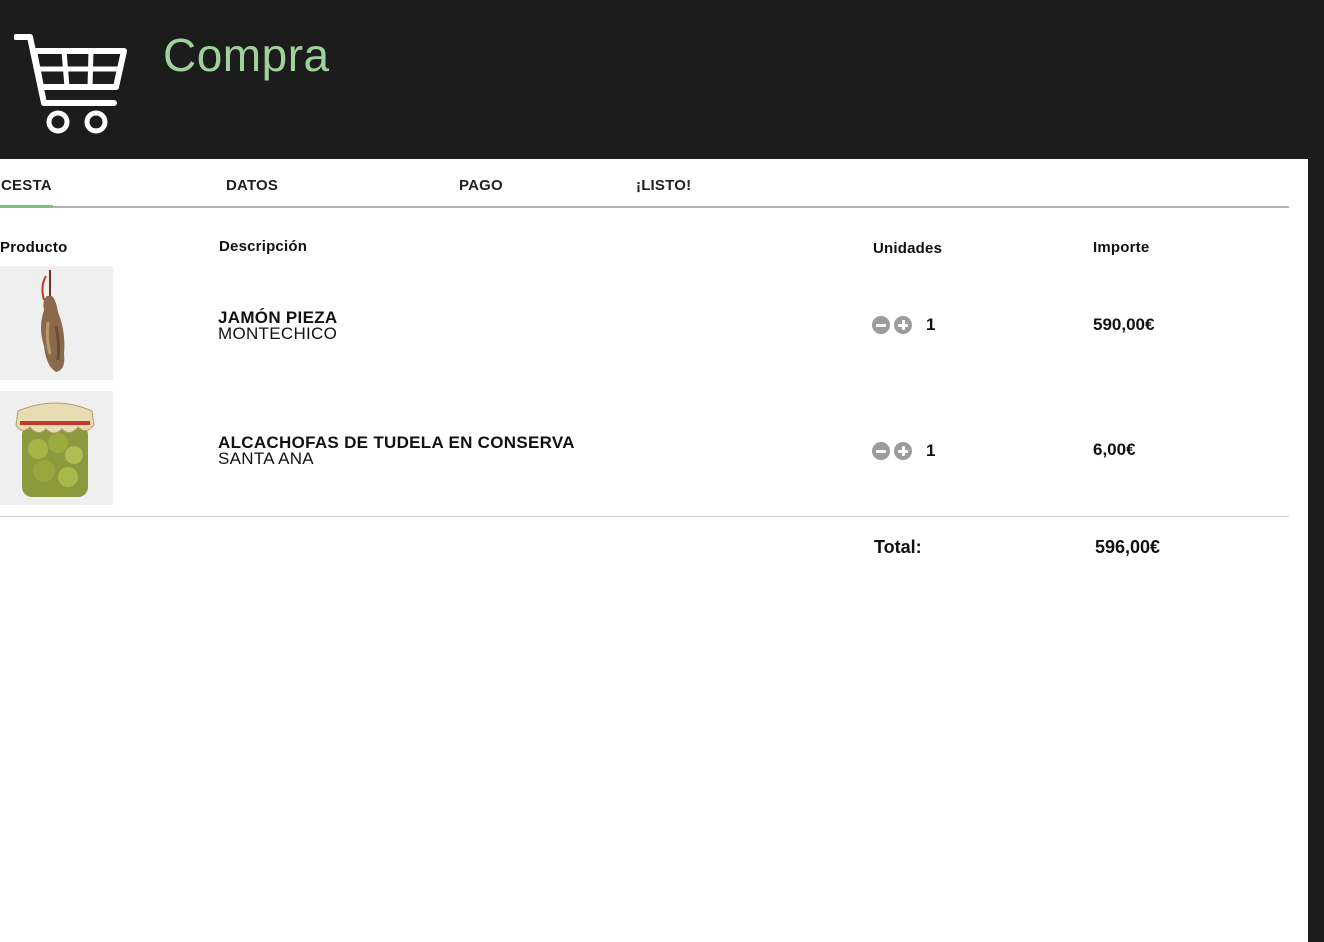  What do you see at coordinates (252, 185) in the screenshot?
I see `tab-datos: DATOS` at bounding box center [252, 185].